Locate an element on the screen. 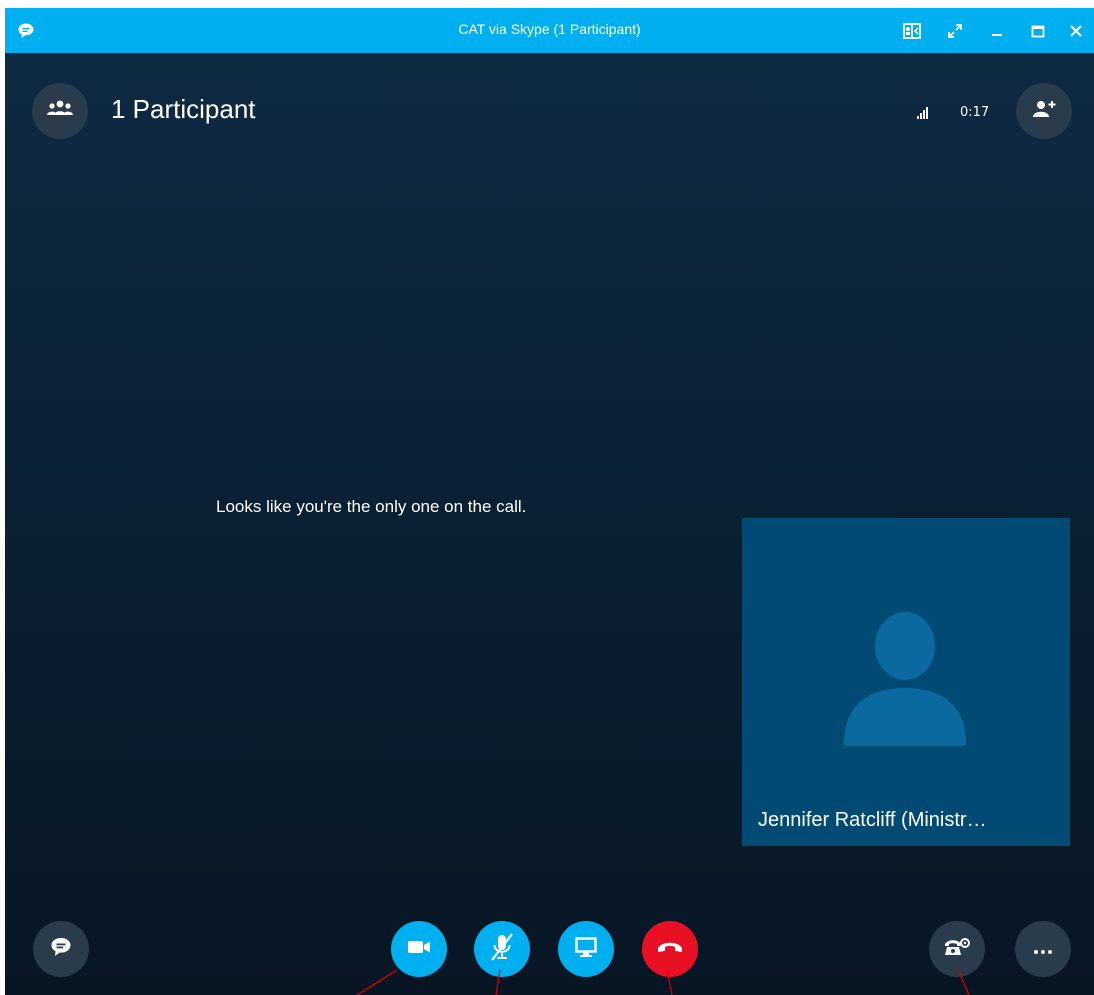 Image resolution: width=1094 pixels, height=995 pixels. title-bar: CAT via Skype (1 Participant) is located at coordinates (549, 30).